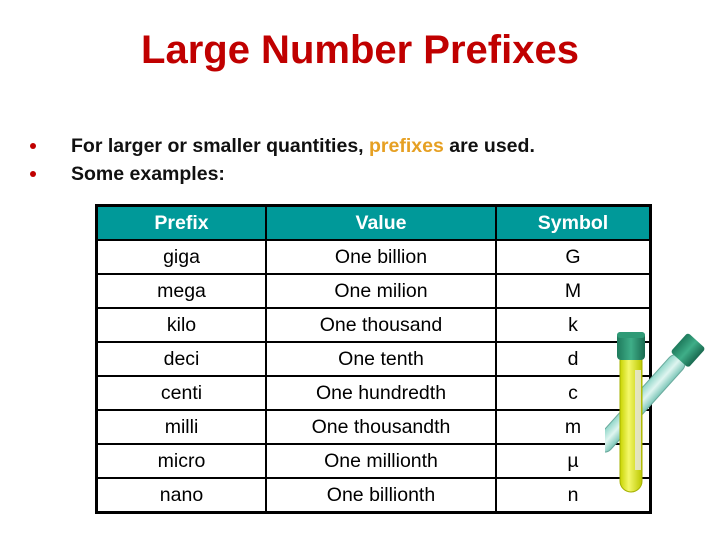 The height and width of the screenshot is (540, 720). Describe the element at coordinates (381, 393) in the screenshot. I see `cell-value: One hundredth` at that location.